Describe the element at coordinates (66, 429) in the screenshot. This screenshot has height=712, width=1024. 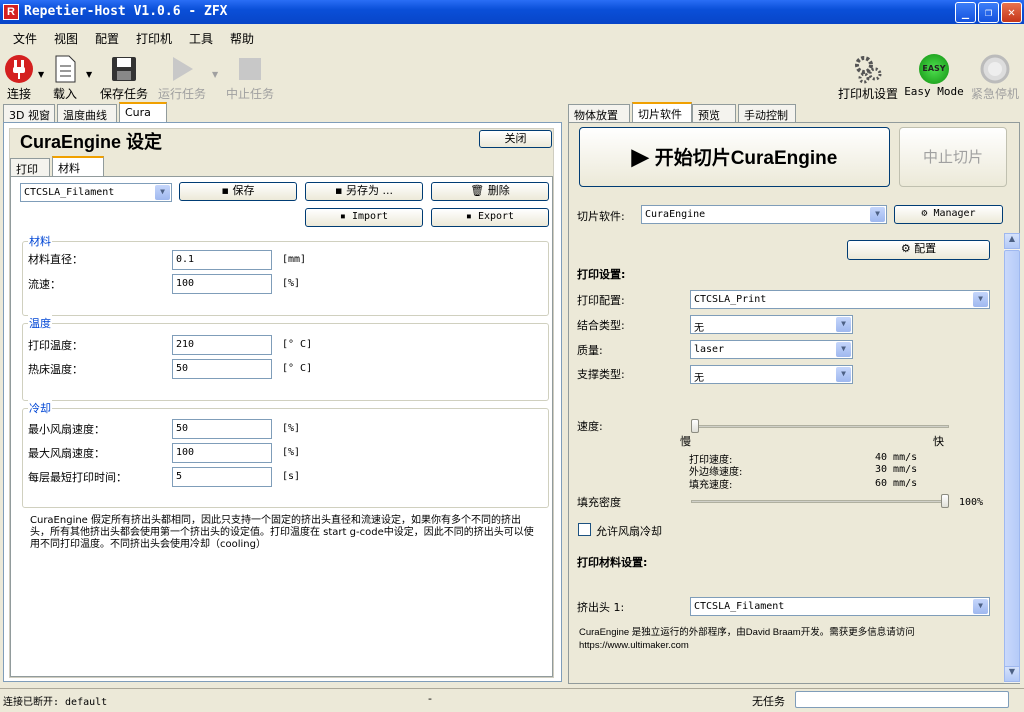
I see `min-fan-label: 最小风扇速度：` at that location.